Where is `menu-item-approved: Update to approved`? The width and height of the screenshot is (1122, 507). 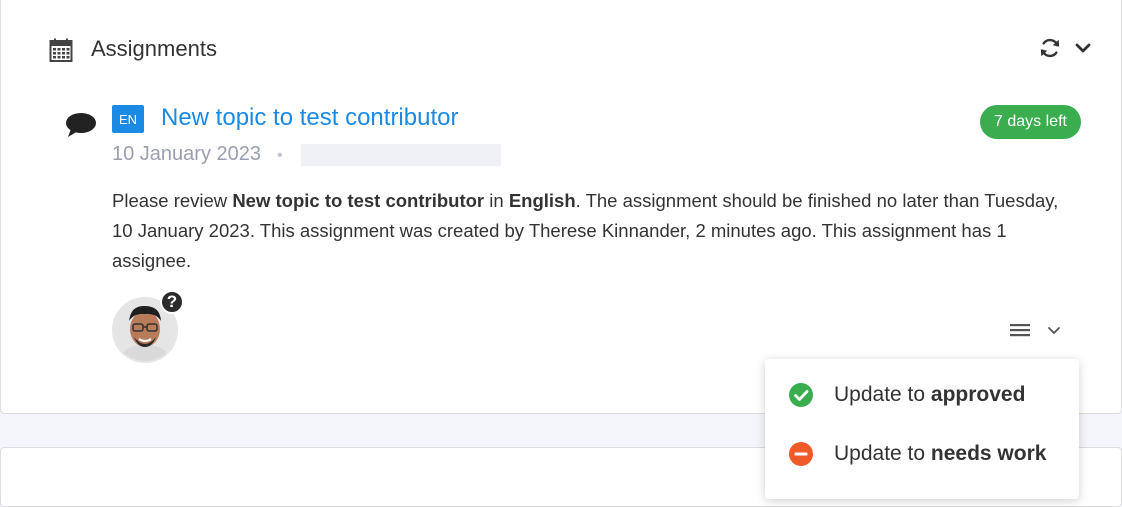 menu-item-approved: Update to approved is located at coordinates (922, 395).